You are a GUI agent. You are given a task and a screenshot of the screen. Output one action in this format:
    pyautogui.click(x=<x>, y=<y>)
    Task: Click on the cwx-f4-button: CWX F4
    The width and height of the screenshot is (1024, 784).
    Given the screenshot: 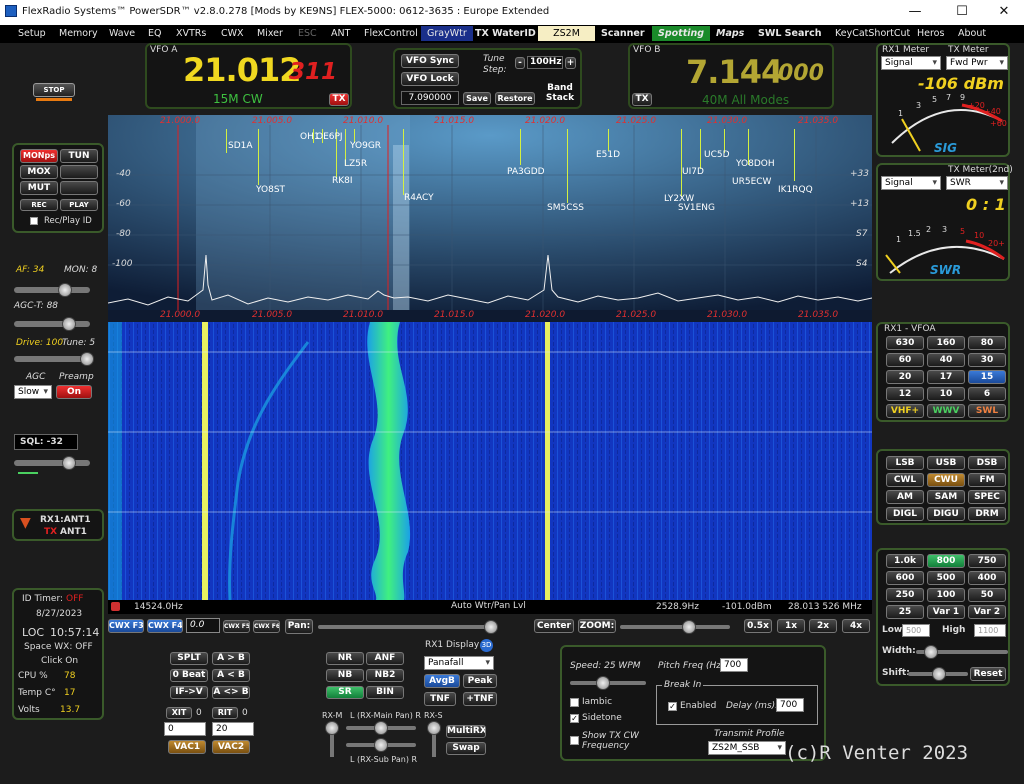 What is the action you would take?
    pyautogui.click(x=165, y=626)
    